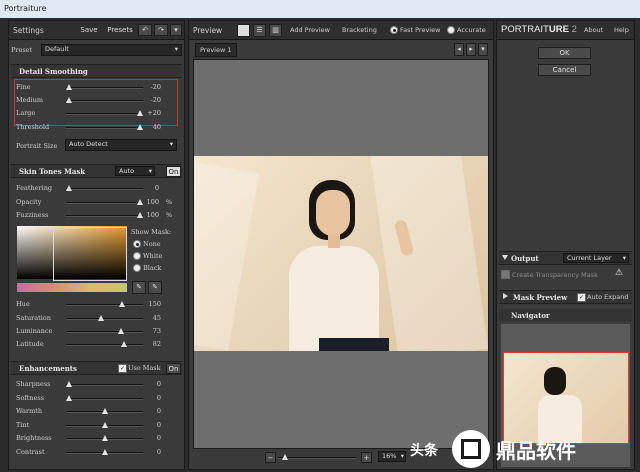 The width and height of the screenshot is (640, 472). What do you see at coordinates (354, 344) in the screenshot?
I see `figure-trousers` at bounding box center [354, 344].